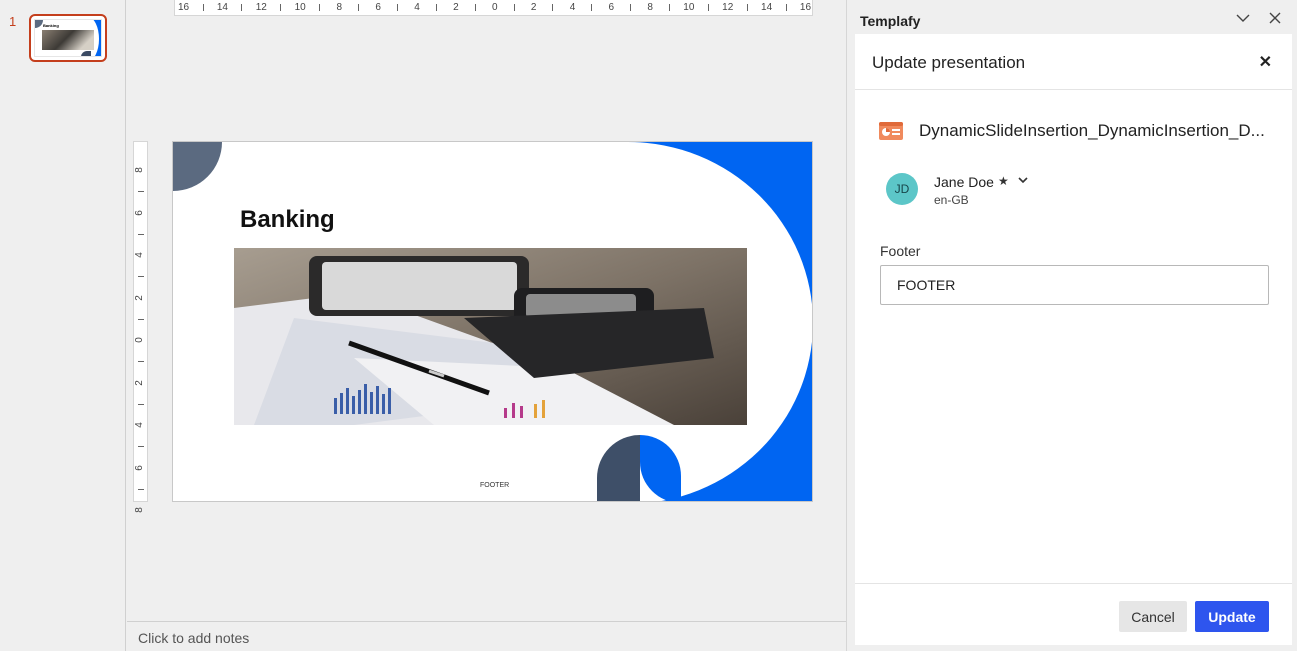  Describe the element at coordinates (1073, 614) in the screenshot. I see `card-footer: Cancel Update` at that location.